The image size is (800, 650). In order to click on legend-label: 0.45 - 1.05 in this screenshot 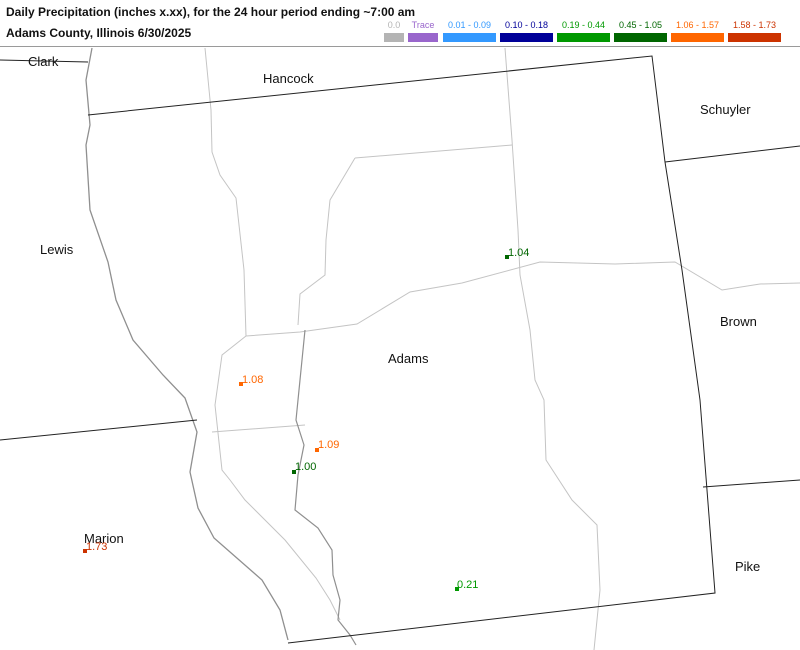, I will do `click(640, 25)`.